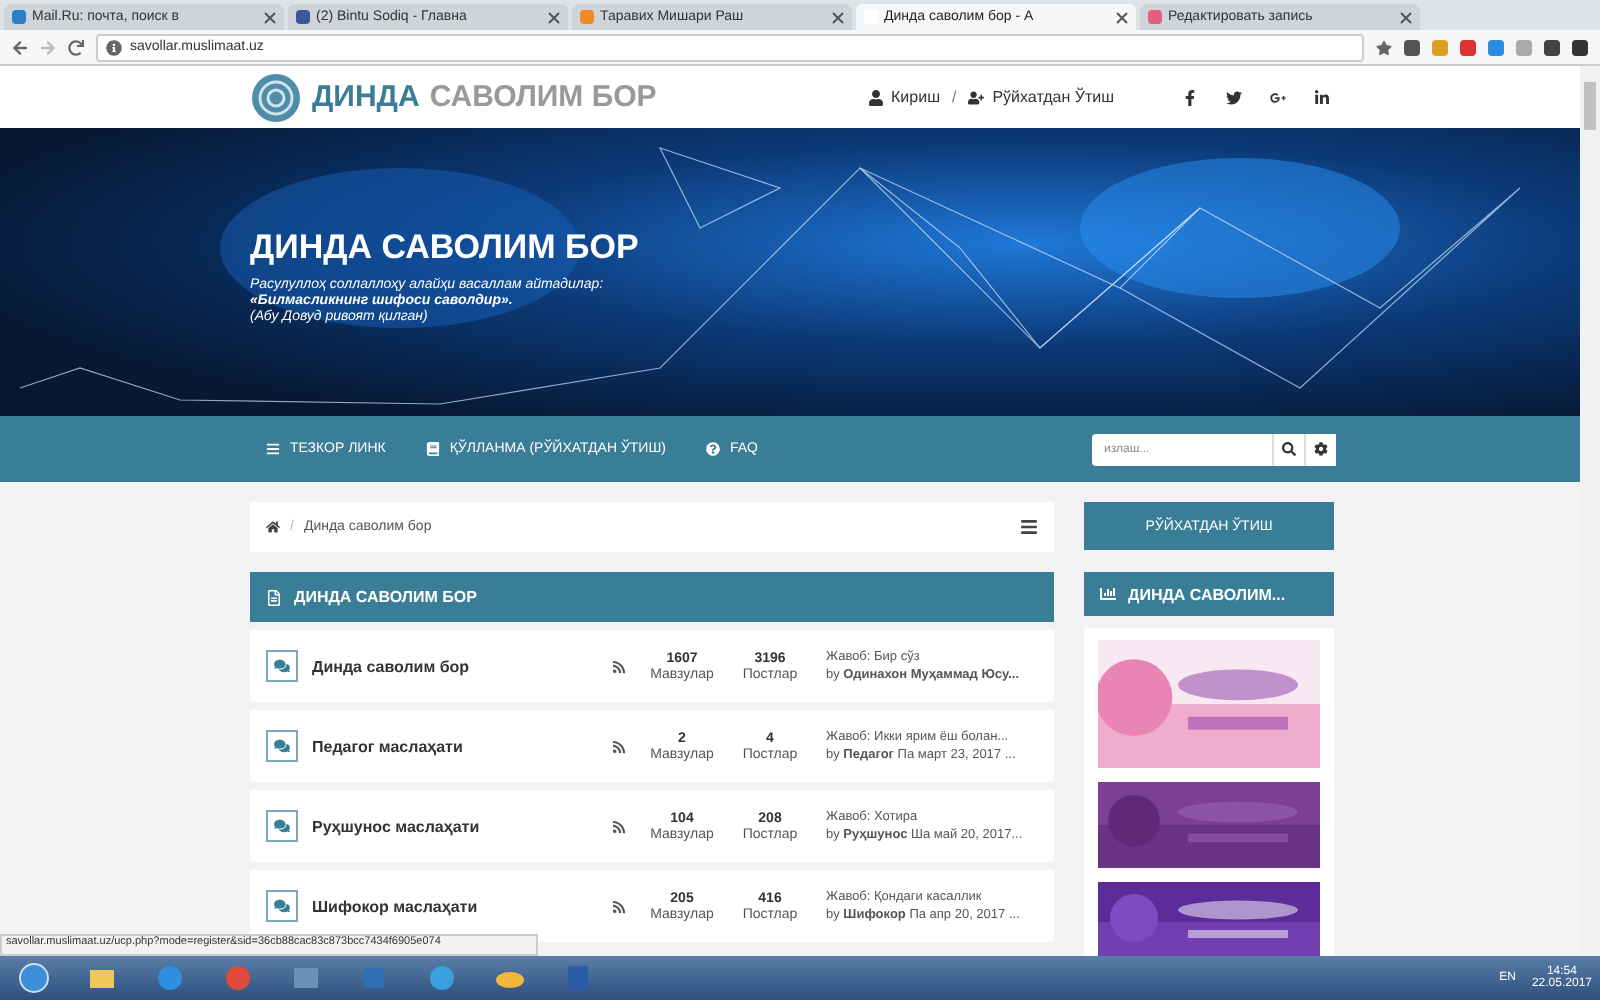  What do you see at coordinates (1384, 47) in the screenshot?
I see `star-icon` at bounding box center [1384, 47].